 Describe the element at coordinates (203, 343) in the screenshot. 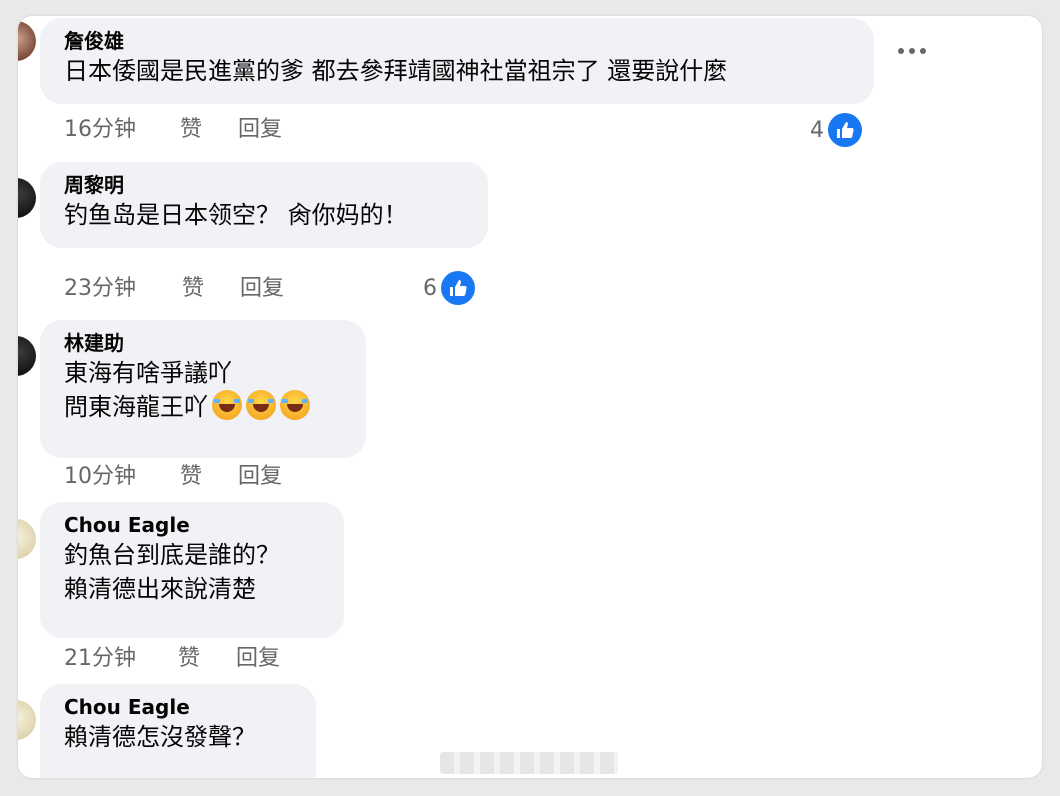

I see `comment-author: 林建助` at that location.